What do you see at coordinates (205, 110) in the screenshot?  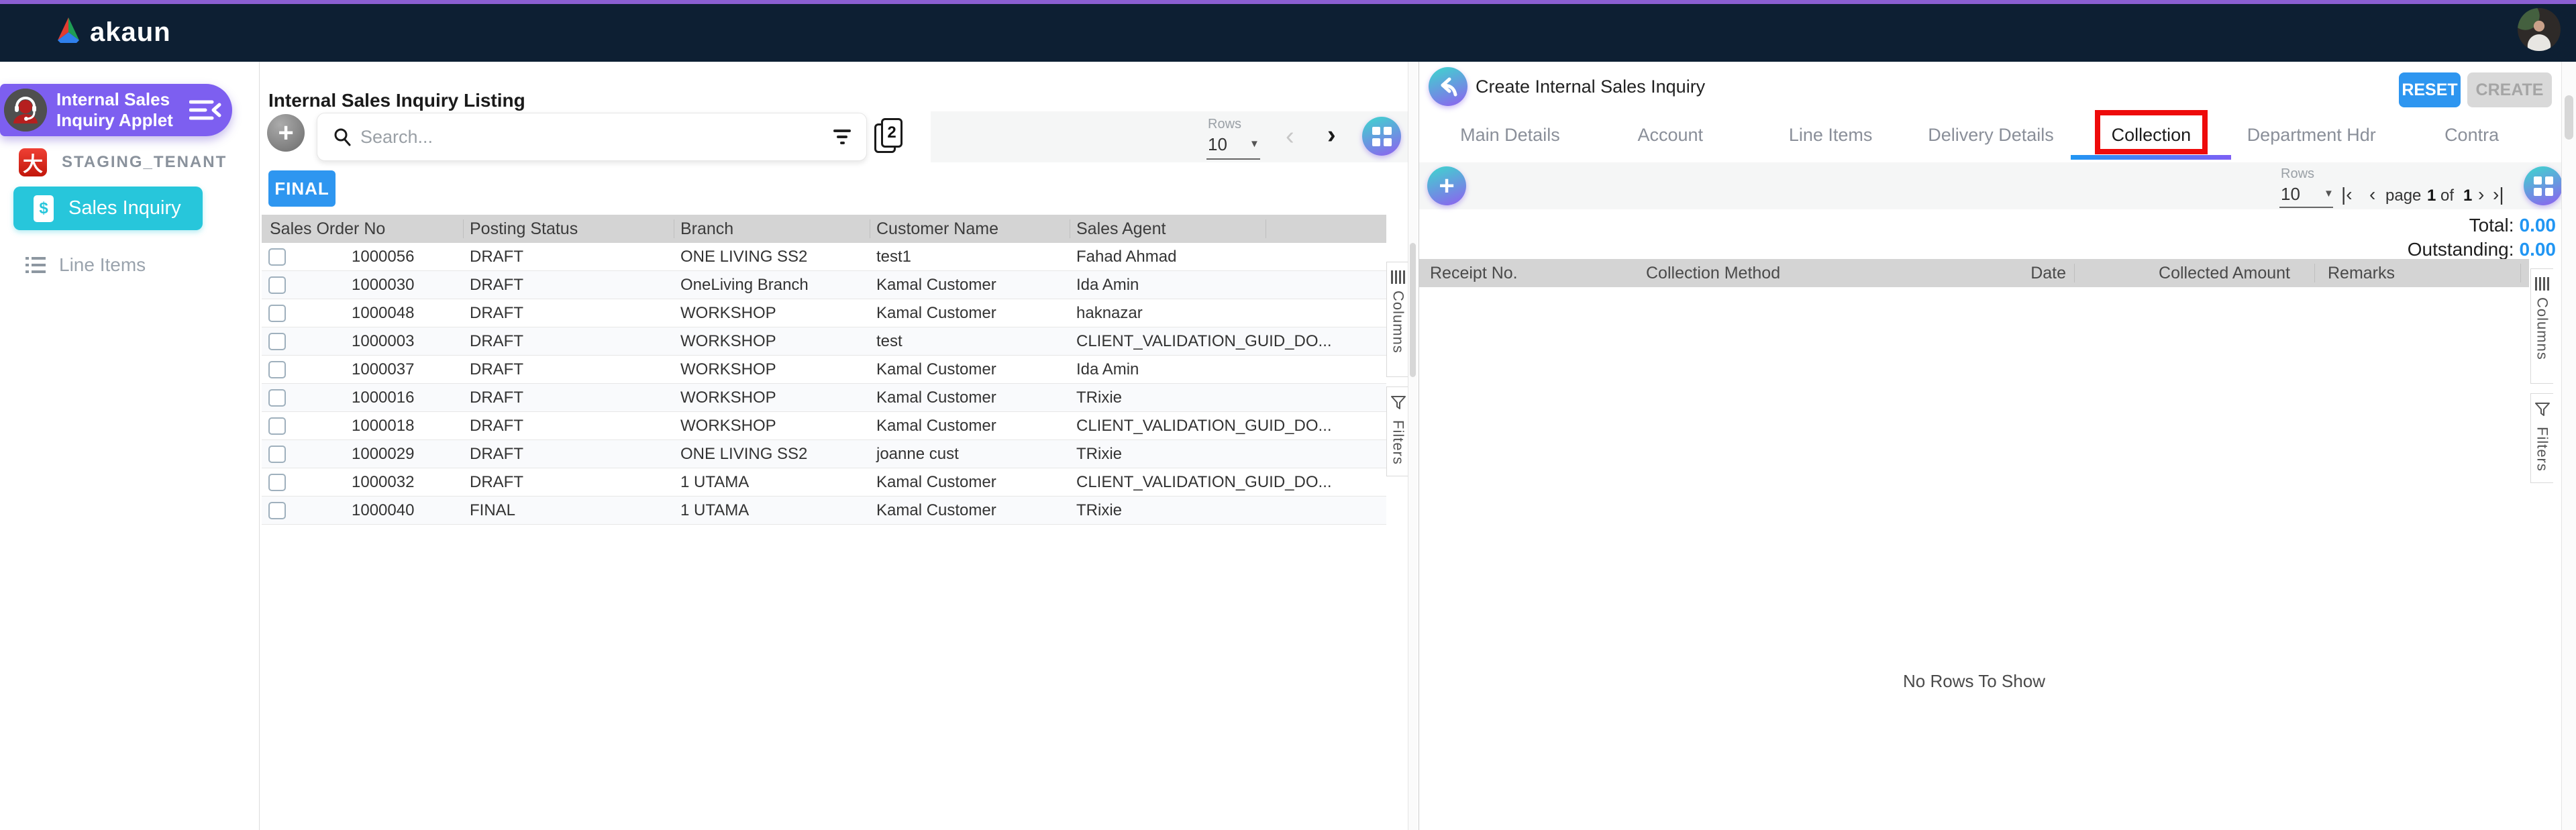 I see `sidebar-collapse-icon` at bounding box center [205, 110].